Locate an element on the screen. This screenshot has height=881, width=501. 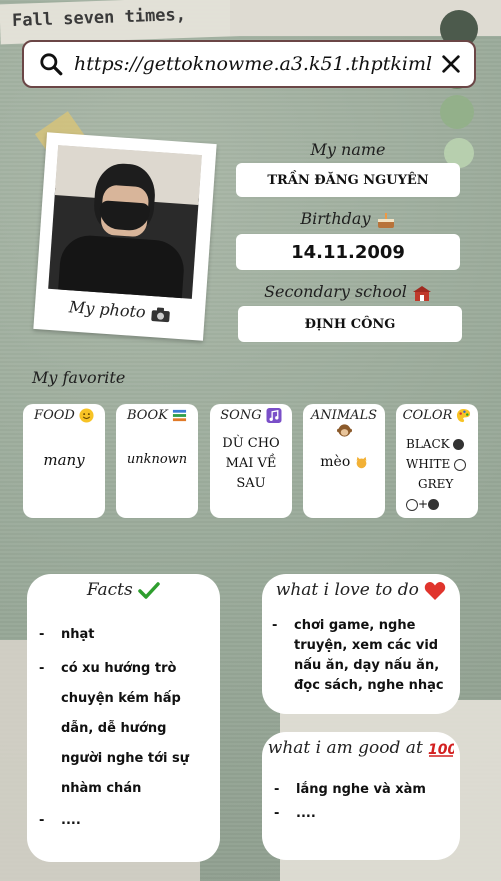
favorite-value-song: DÙ CHO MAI VỀ SAU is located at coordinates (251, 463).